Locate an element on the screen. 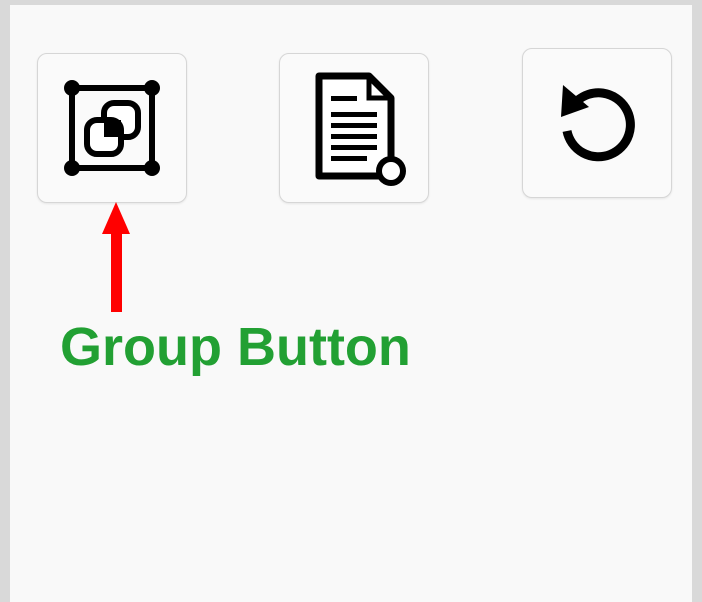  rotate-ccw-icon is located at coordinates (597, 123).